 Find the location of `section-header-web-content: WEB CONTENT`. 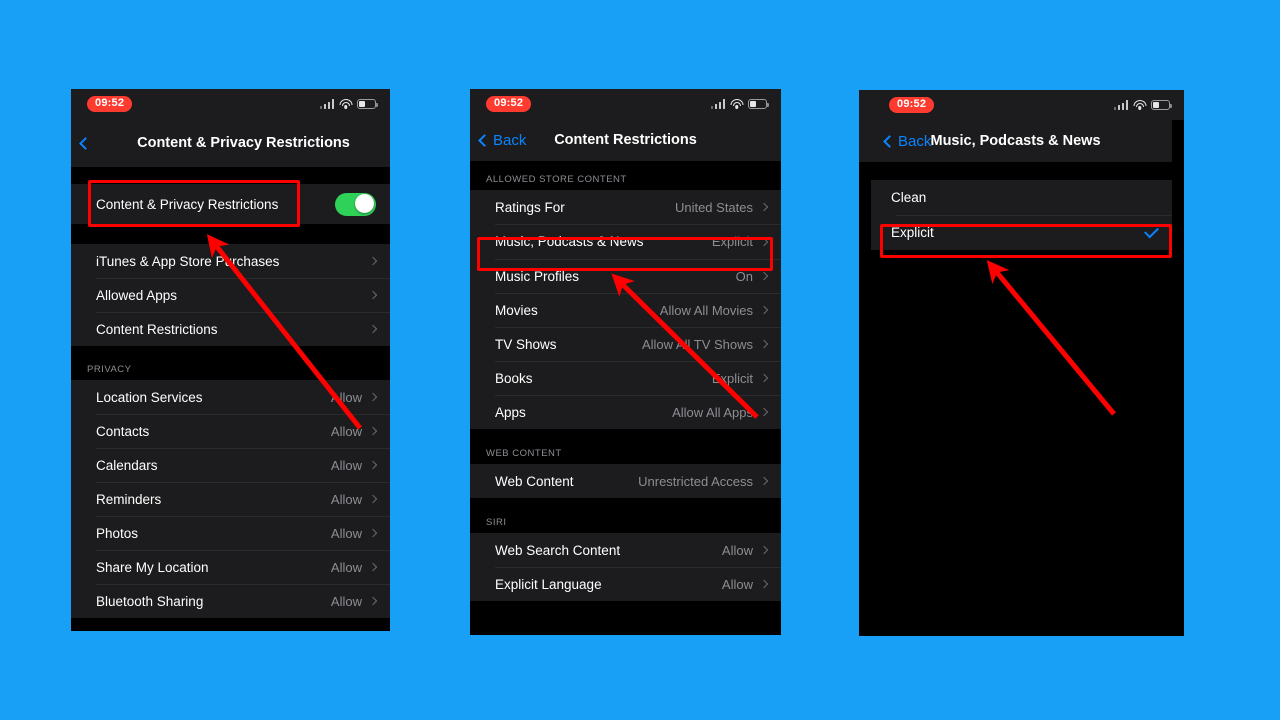

section-header-web-content: WEB CONTENT is located at coordinates (524, 453).